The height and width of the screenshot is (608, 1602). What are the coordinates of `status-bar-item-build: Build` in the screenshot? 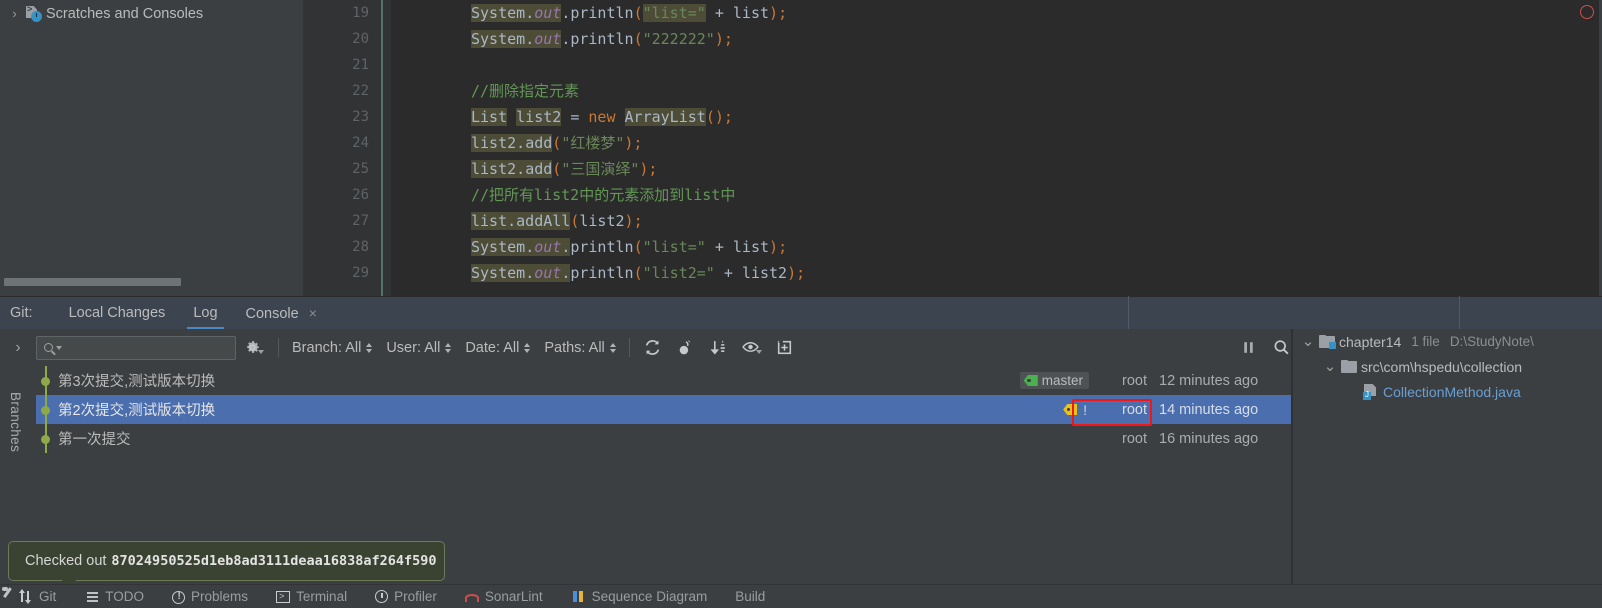 It's located at (383, 595).